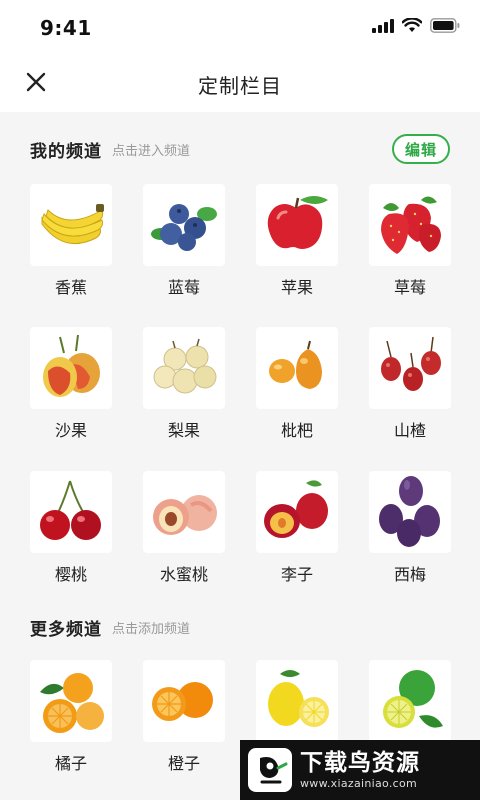 Image resolution: width=480 pixels, height=800 pixels. Describe the element at coordinates (71, 368) in the screenshot. I see `crabapple-icon` at that location.